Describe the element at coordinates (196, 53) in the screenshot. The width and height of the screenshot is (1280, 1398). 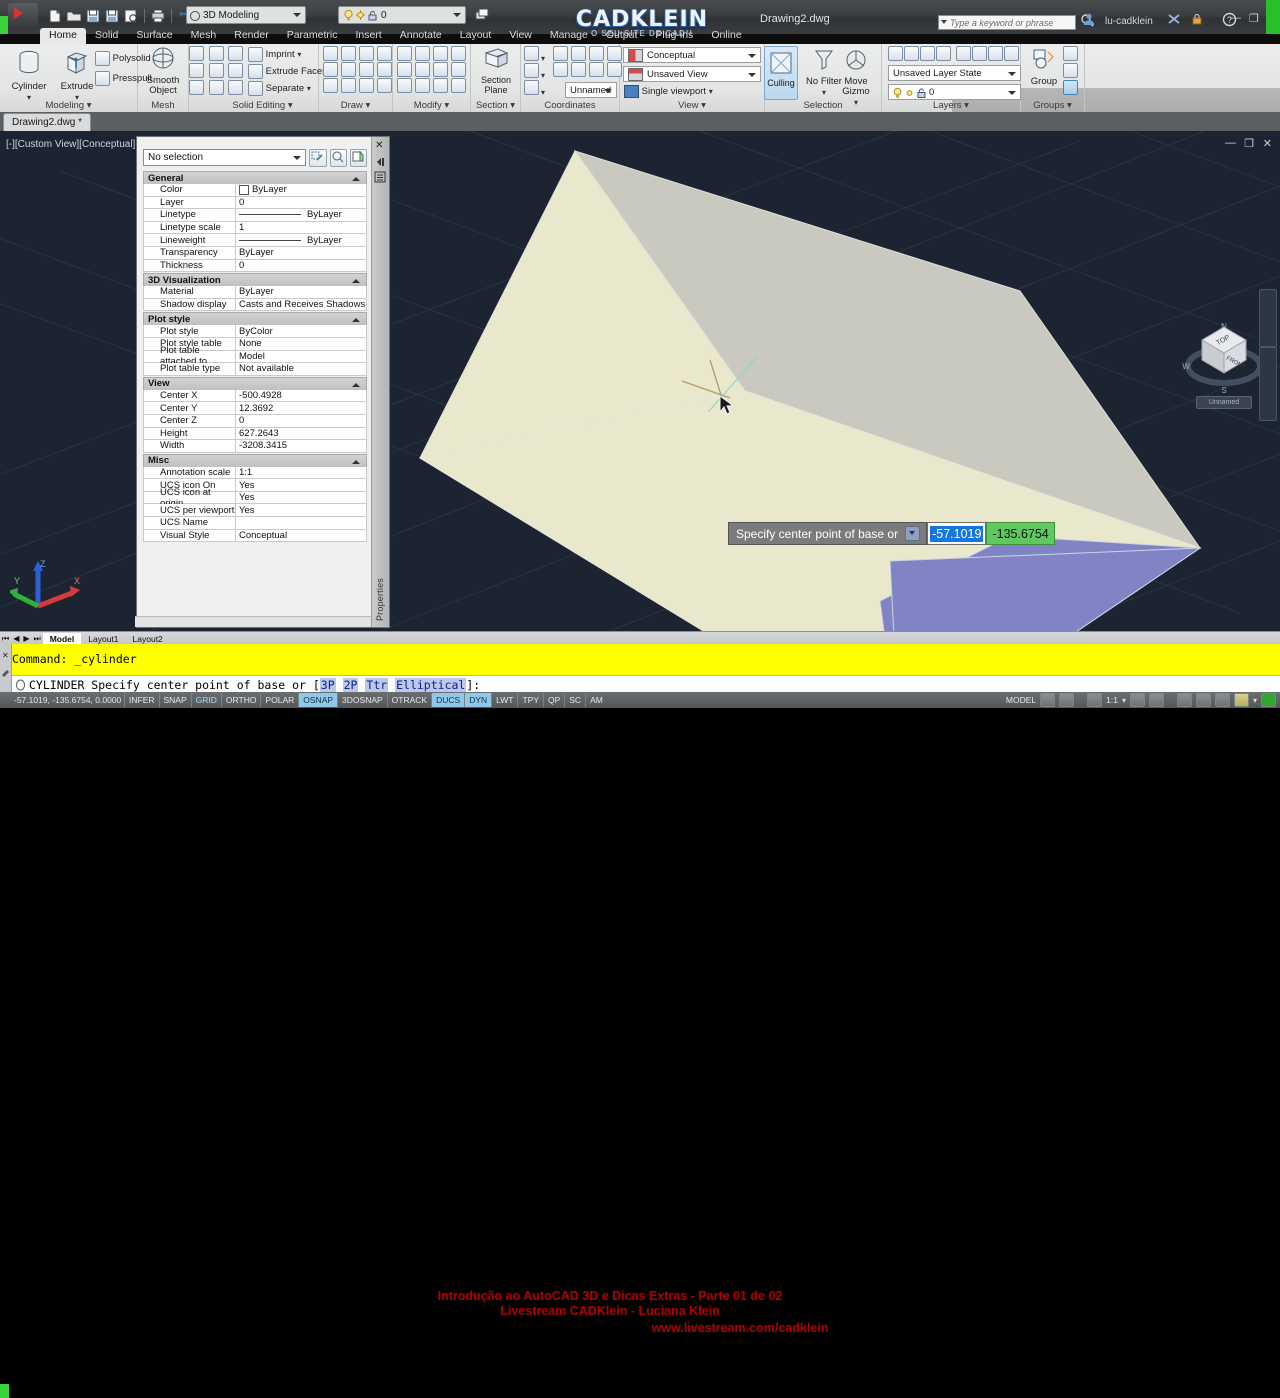
I see `smooth-more-icon` at that location.